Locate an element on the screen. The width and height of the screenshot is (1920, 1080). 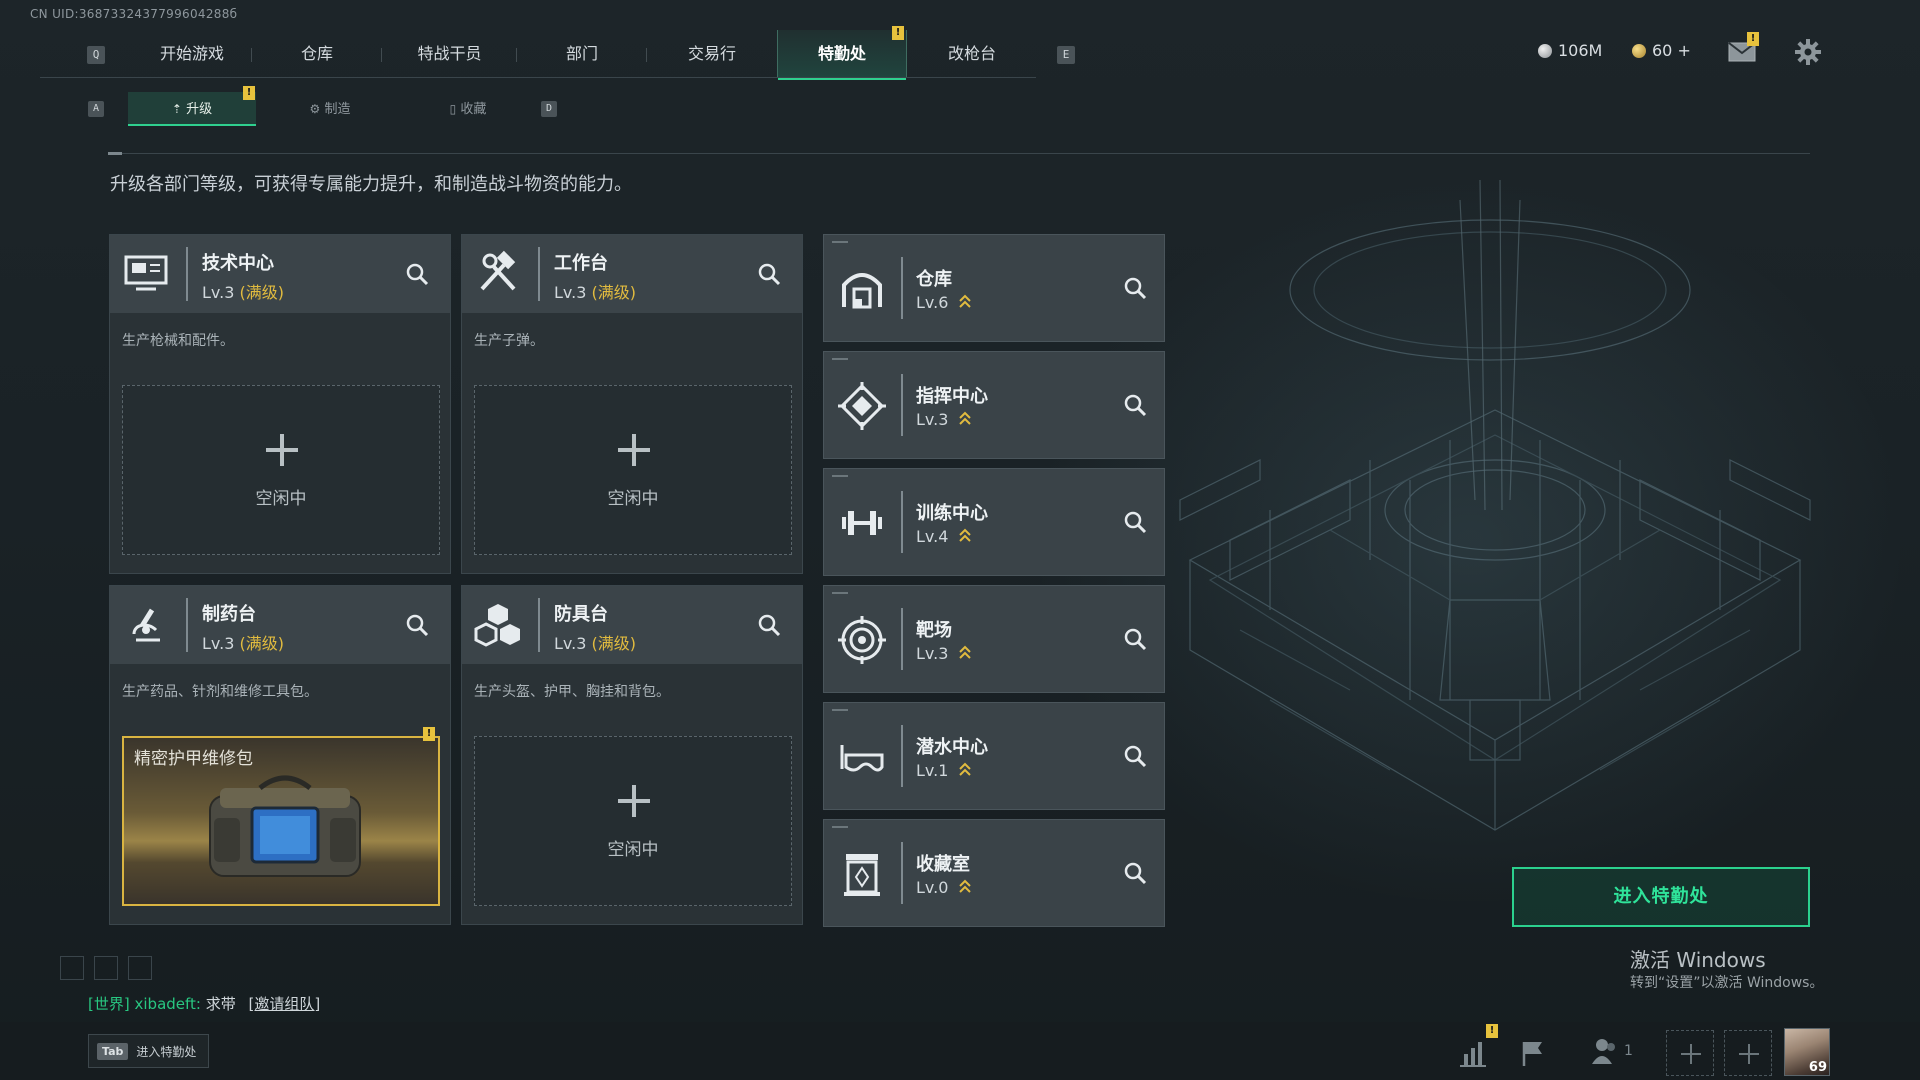
next-subtab-key-hint: D is located at coordinates (549, 109).